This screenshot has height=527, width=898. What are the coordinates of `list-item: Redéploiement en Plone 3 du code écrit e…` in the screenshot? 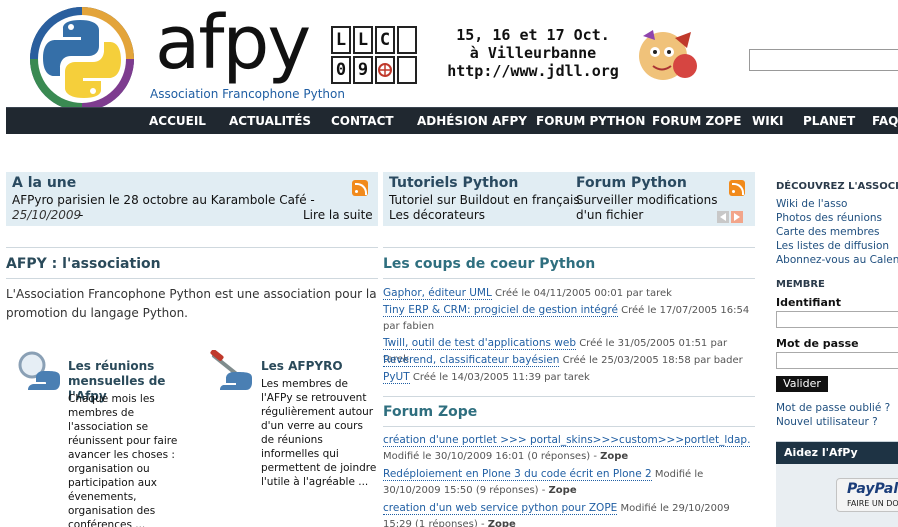 It's located at (569, 482).